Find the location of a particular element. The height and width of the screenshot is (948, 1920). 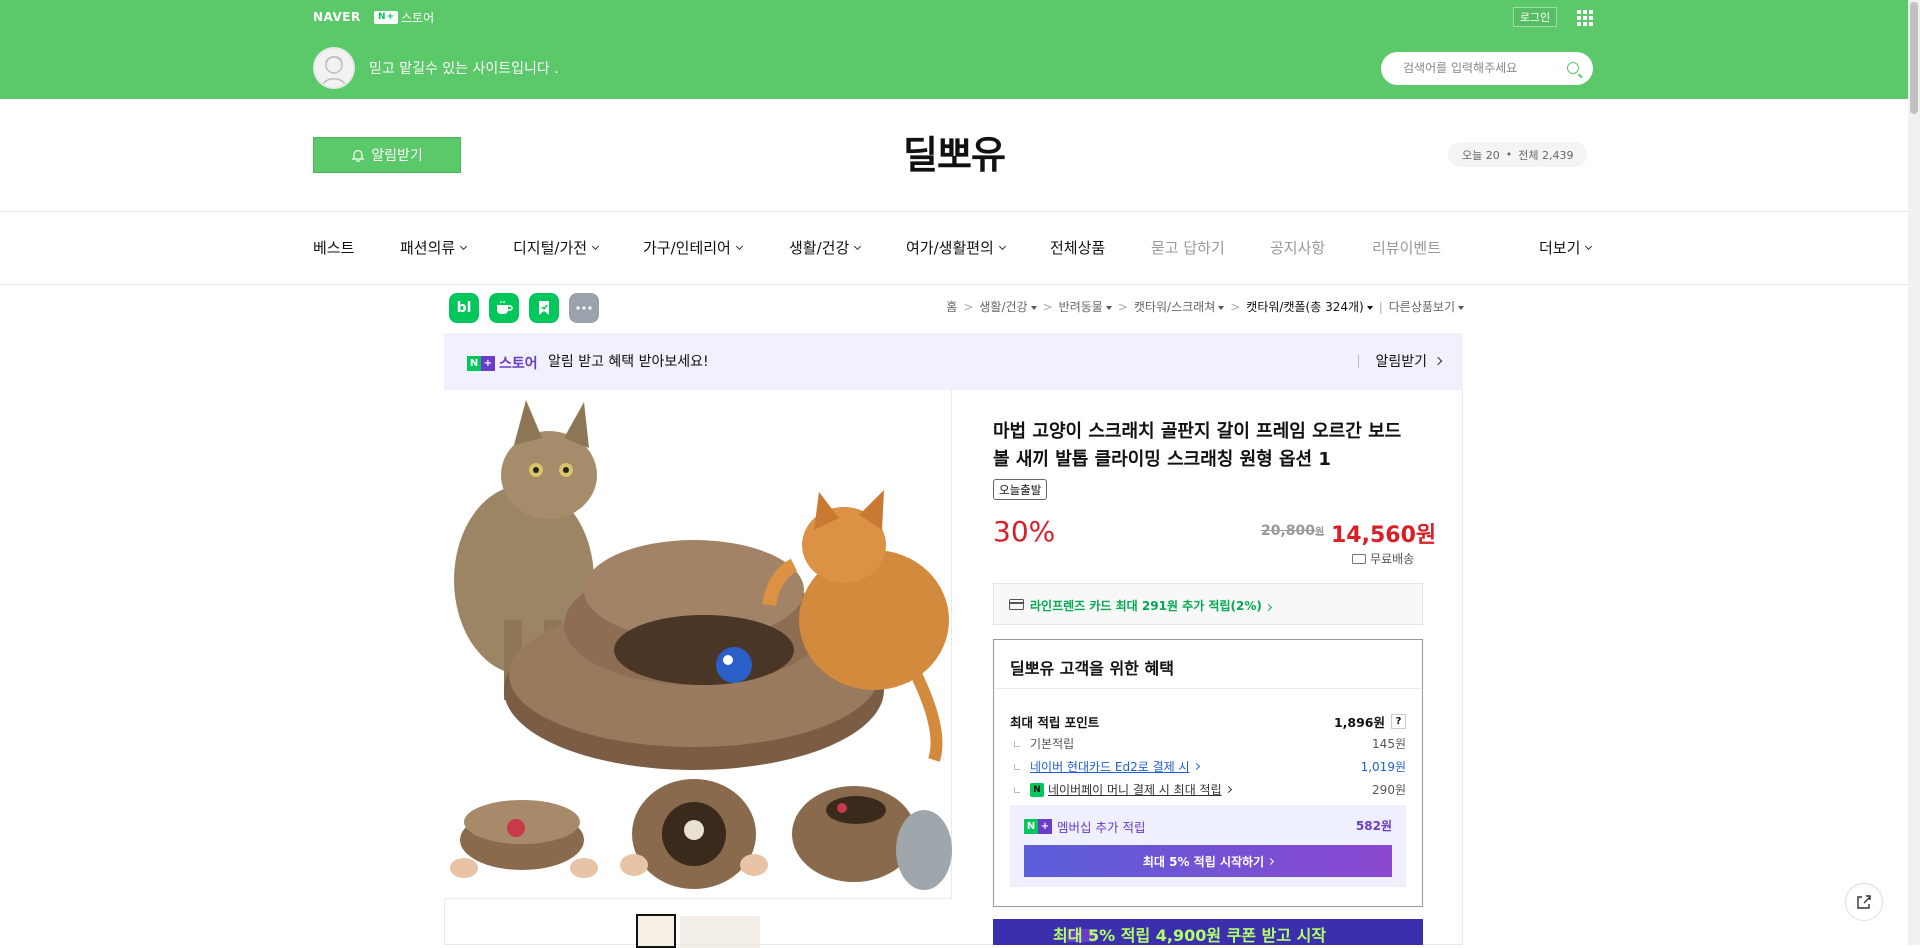

share-cafe-button is located at coordinates (504, 308).